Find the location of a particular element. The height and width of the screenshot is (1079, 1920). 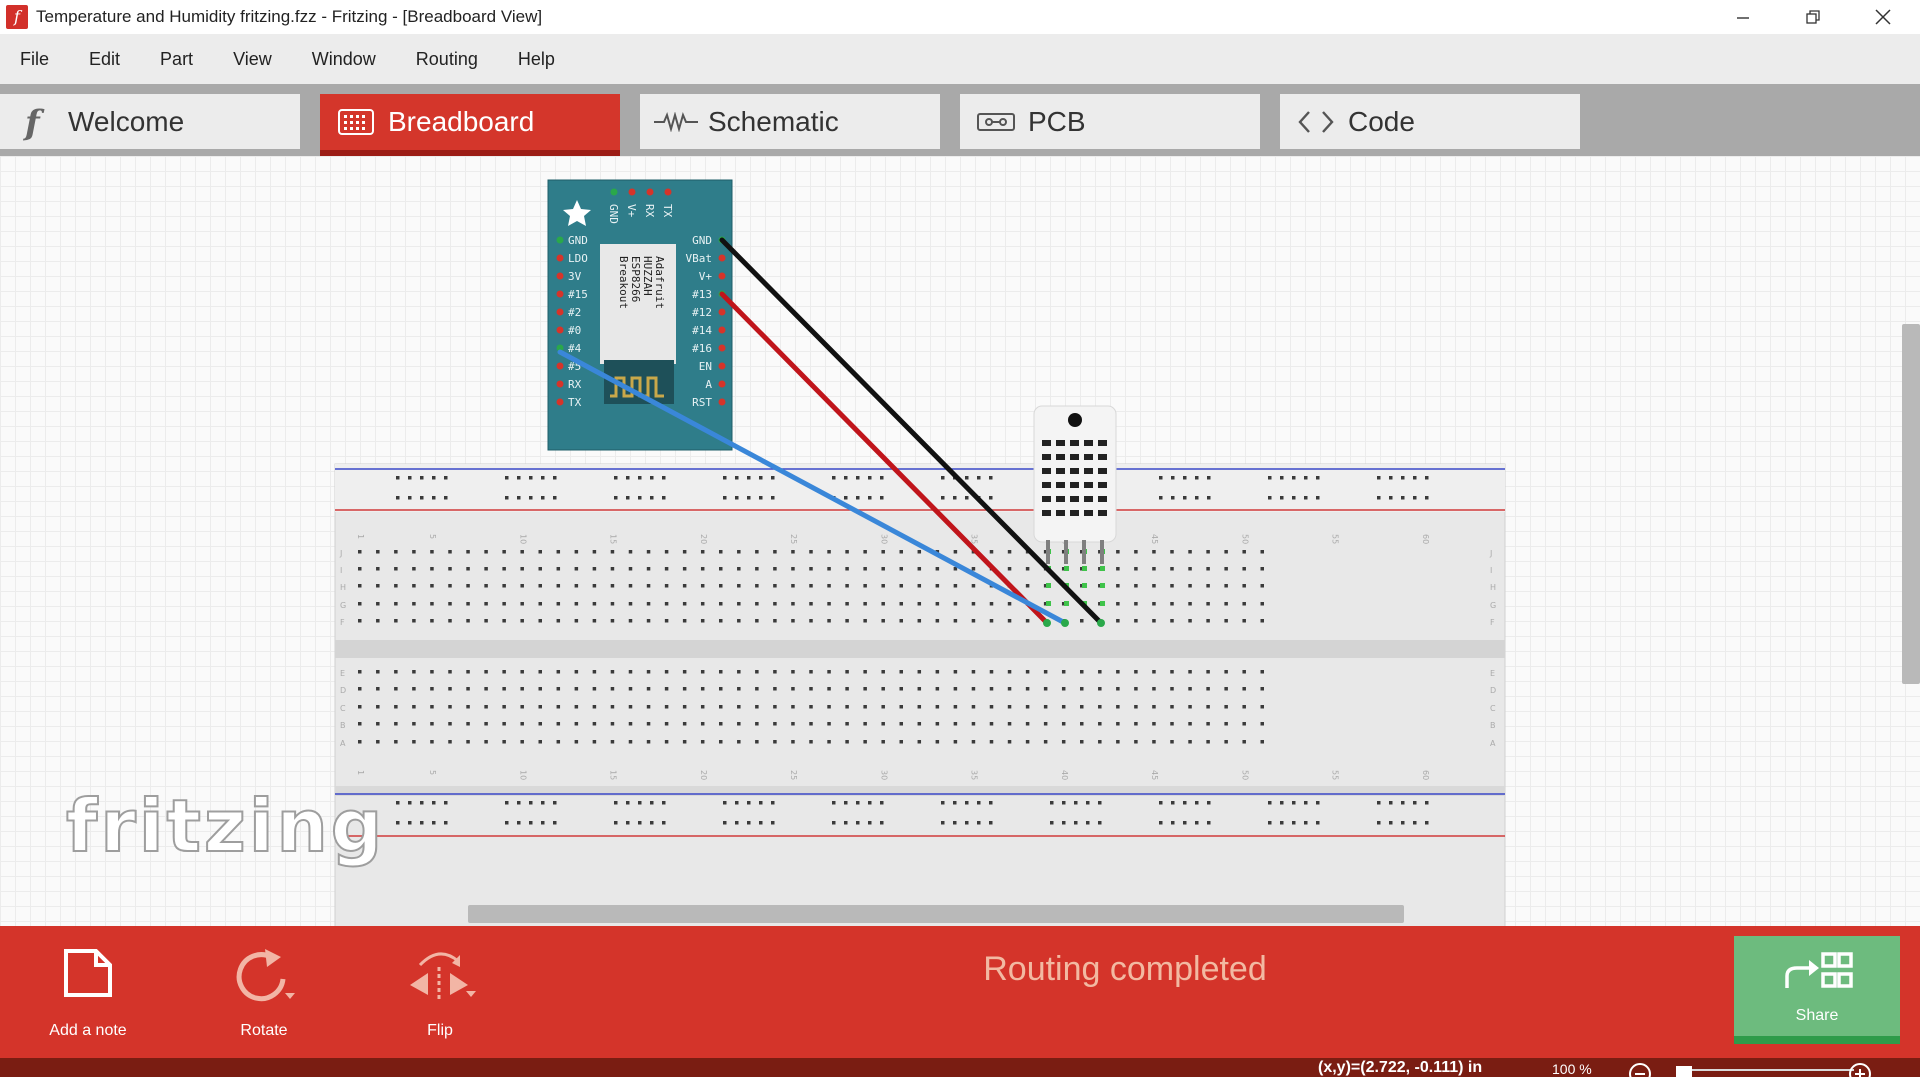

tab-pcb: PCB is located at coordinates (1110, 121).